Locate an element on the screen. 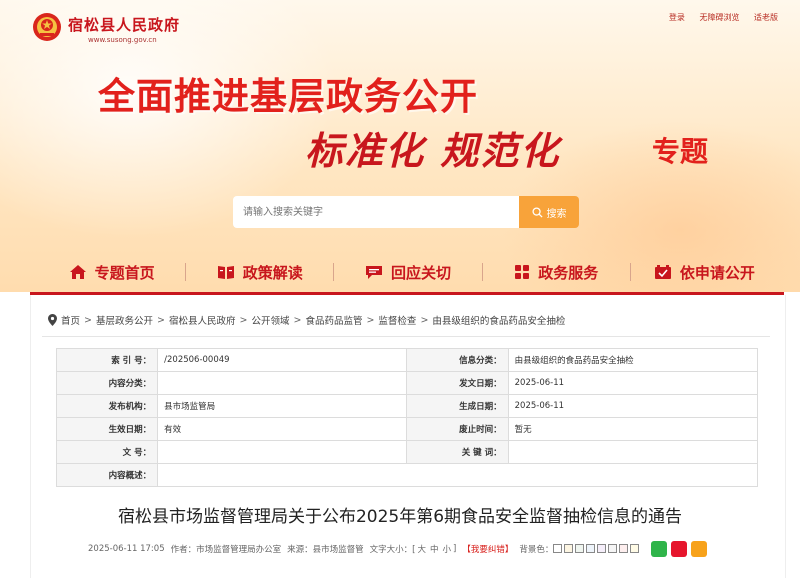 The width and height of the screenshot is (800, 578). table-row: 文 号： 关 键 词： is located at coordinates (407, 452).